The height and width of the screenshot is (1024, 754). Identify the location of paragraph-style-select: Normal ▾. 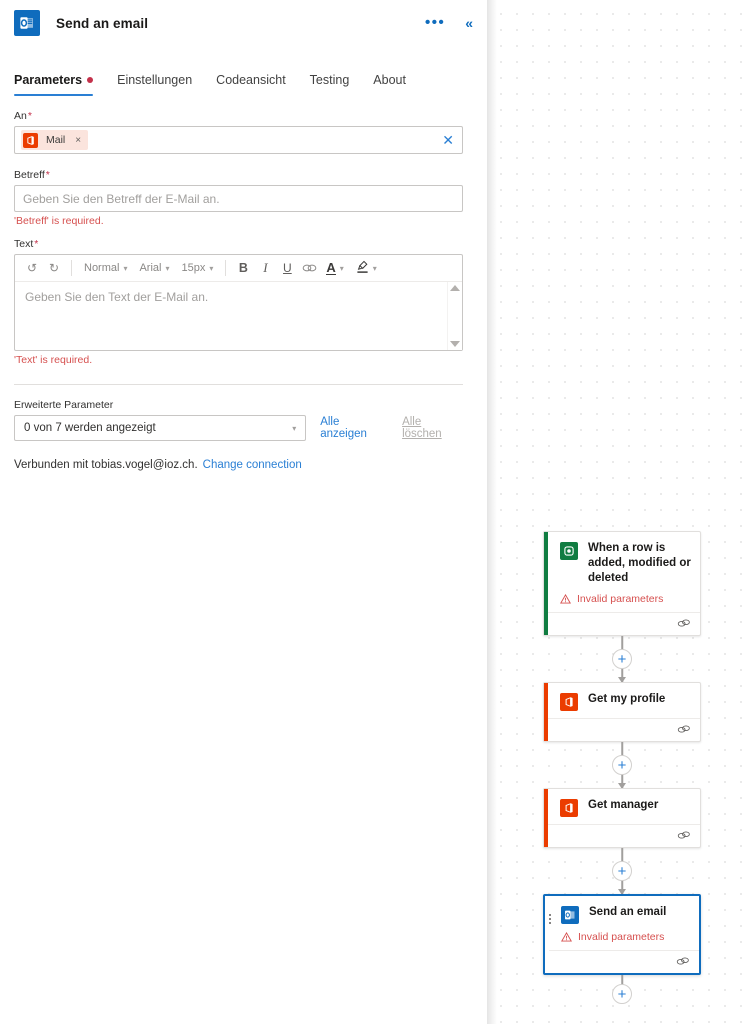
(105, 268).